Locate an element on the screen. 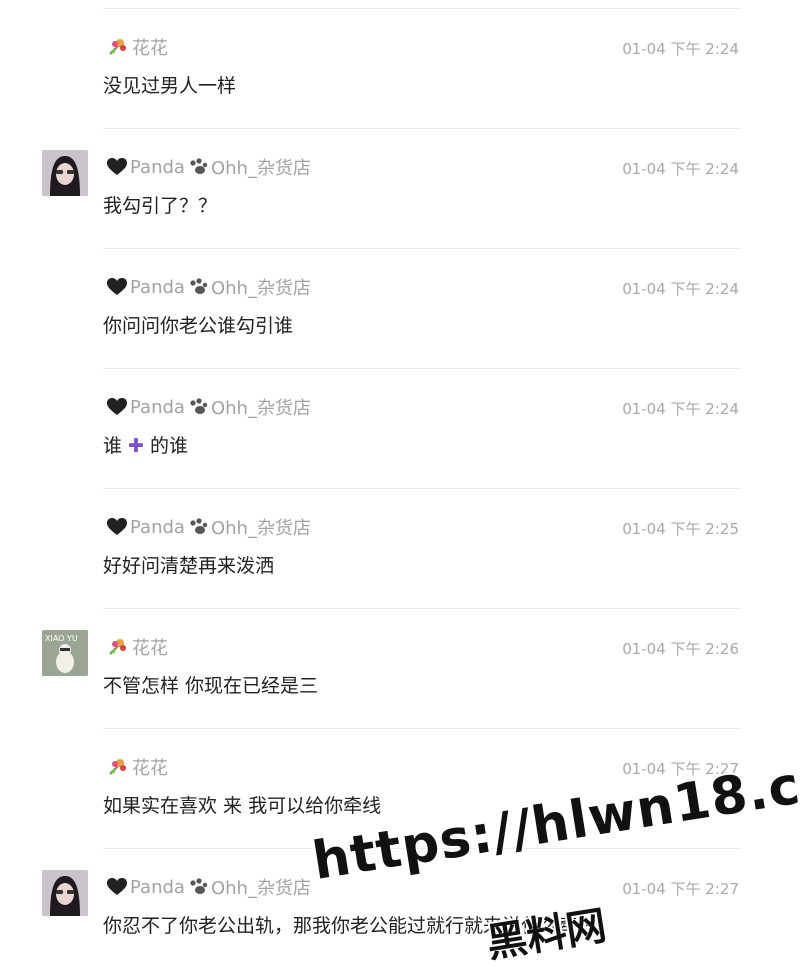 The image size is (800, 970). timestamp: 01-04 下午 2:25 is located at coordinates (680, 529).